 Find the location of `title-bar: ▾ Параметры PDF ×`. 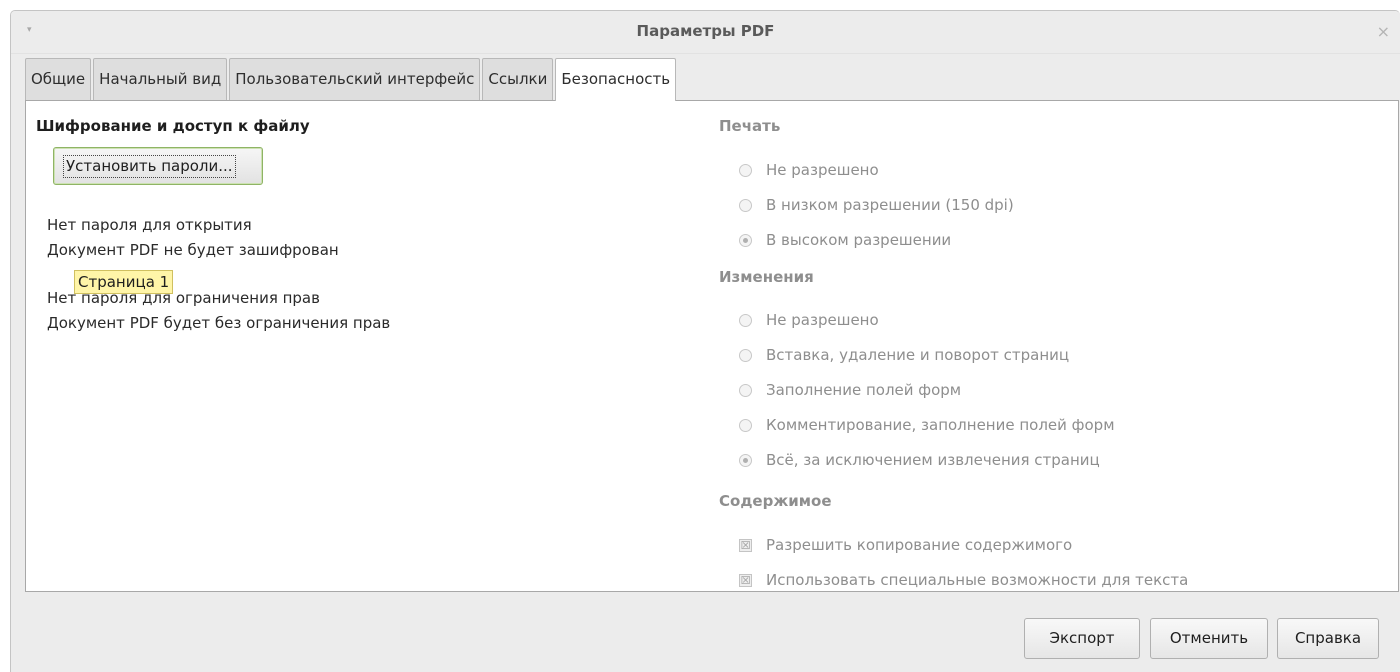

title-bar: ▾ Параметры PDF × is located at coordinates (705, 32).